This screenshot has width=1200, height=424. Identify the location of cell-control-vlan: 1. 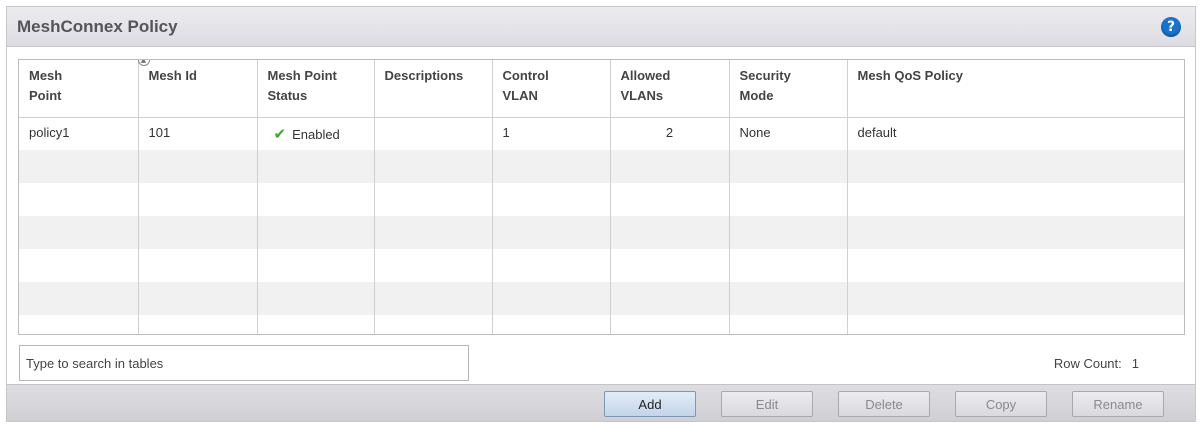
(551, 133).